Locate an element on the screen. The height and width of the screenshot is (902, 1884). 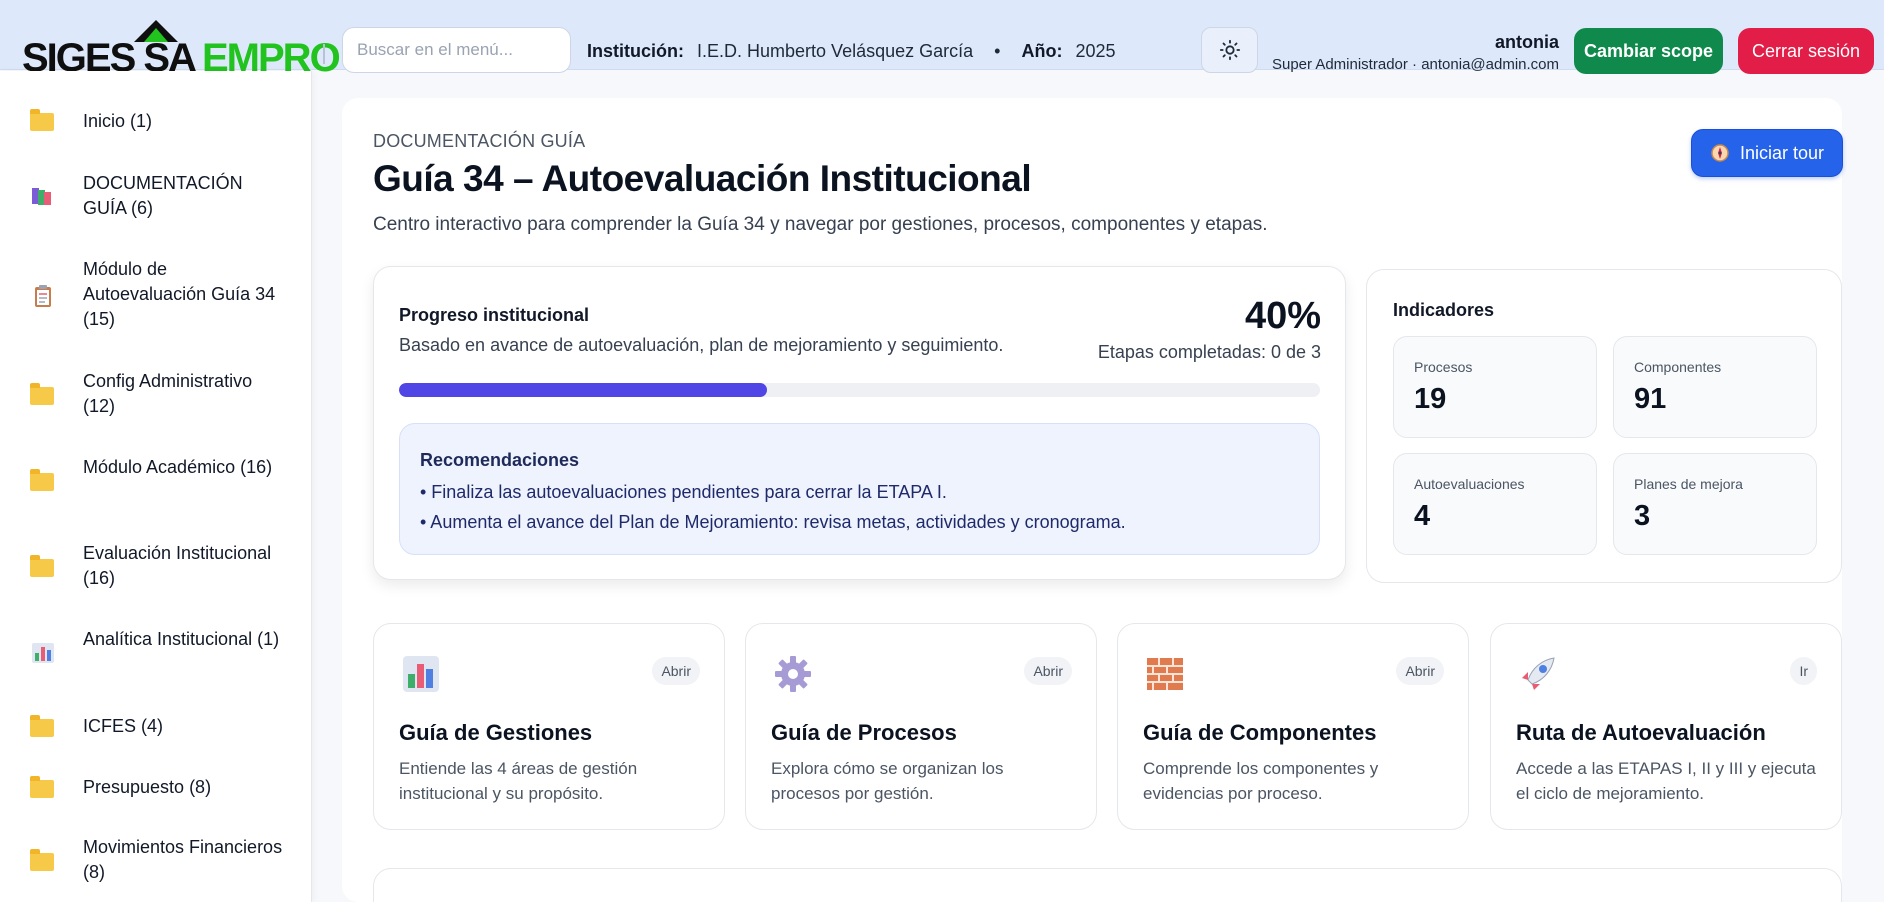
gear-icon is located at coordinates (793, 674).